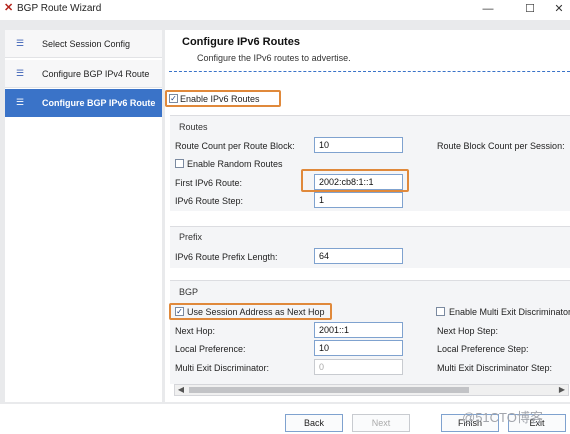 This screenshot has width=570, height=434. I want to click on sidebar-item-label: Select Session Config, so click(86, 44).